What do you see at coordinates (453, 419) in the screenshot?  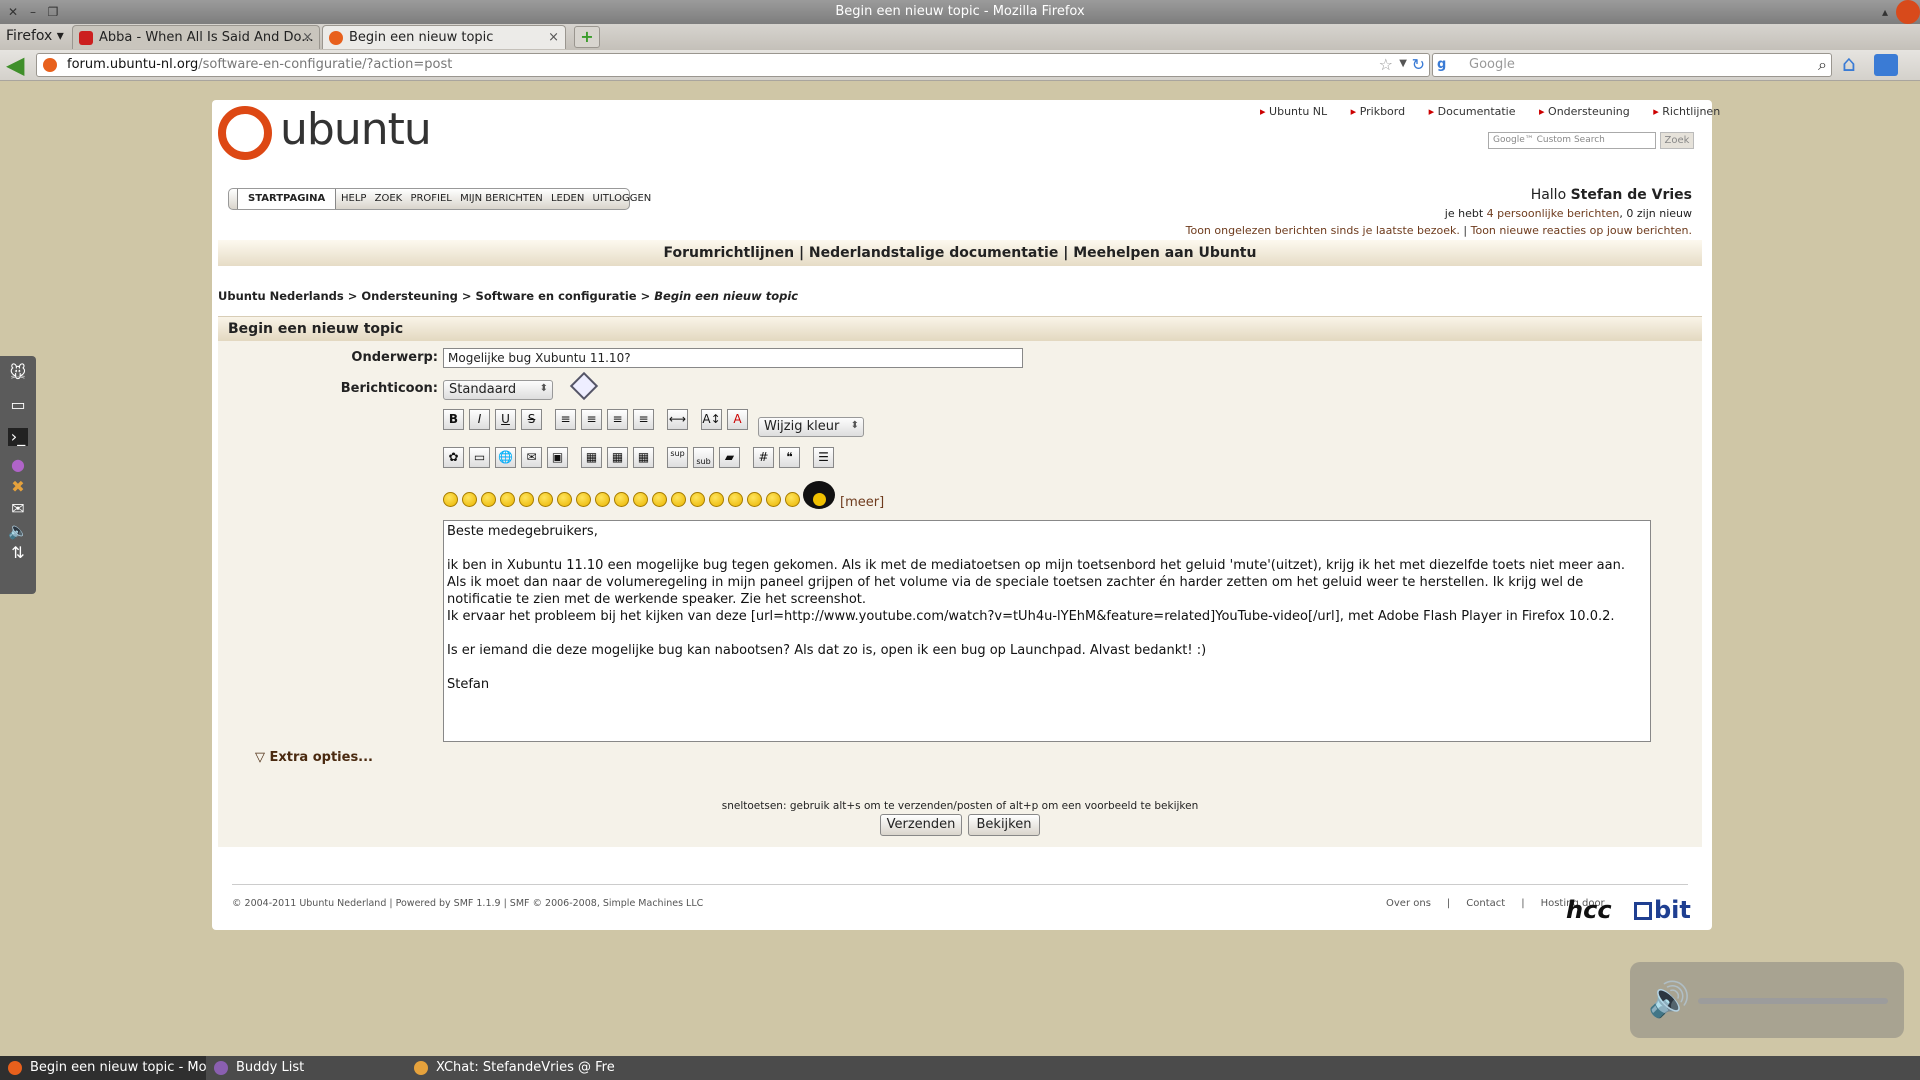 I see `bold-button: B` at bounding box center [453, 419].